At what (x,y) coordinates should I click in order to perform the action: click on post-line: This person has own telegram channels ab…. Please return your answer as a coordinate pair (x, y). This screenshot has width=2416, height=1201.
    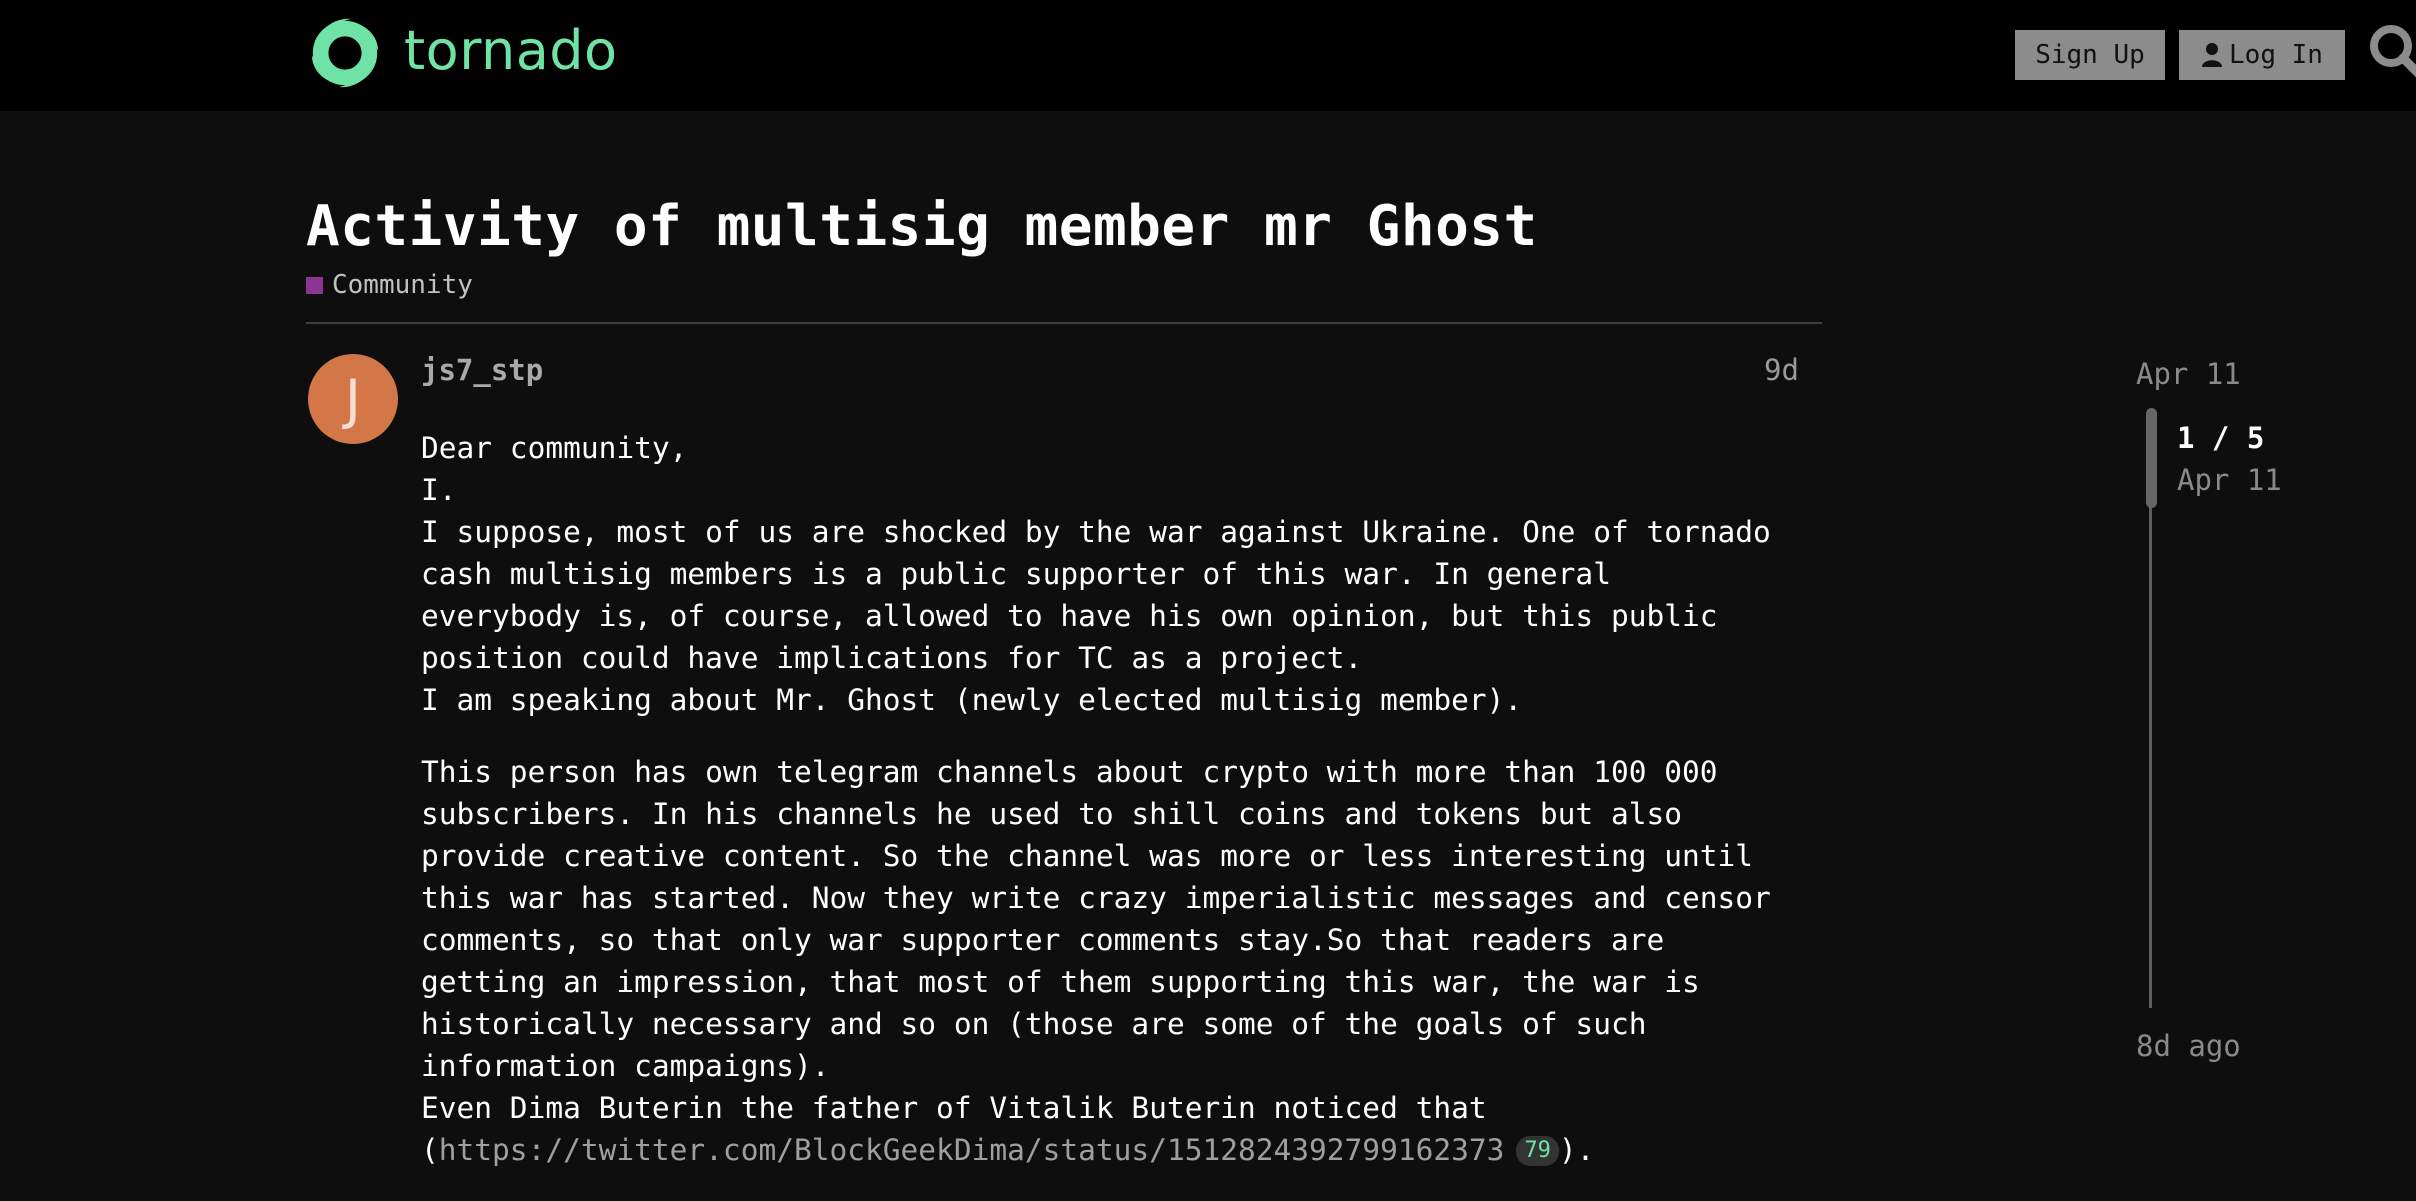
    Looking at the image, I should click on (1069, 772).